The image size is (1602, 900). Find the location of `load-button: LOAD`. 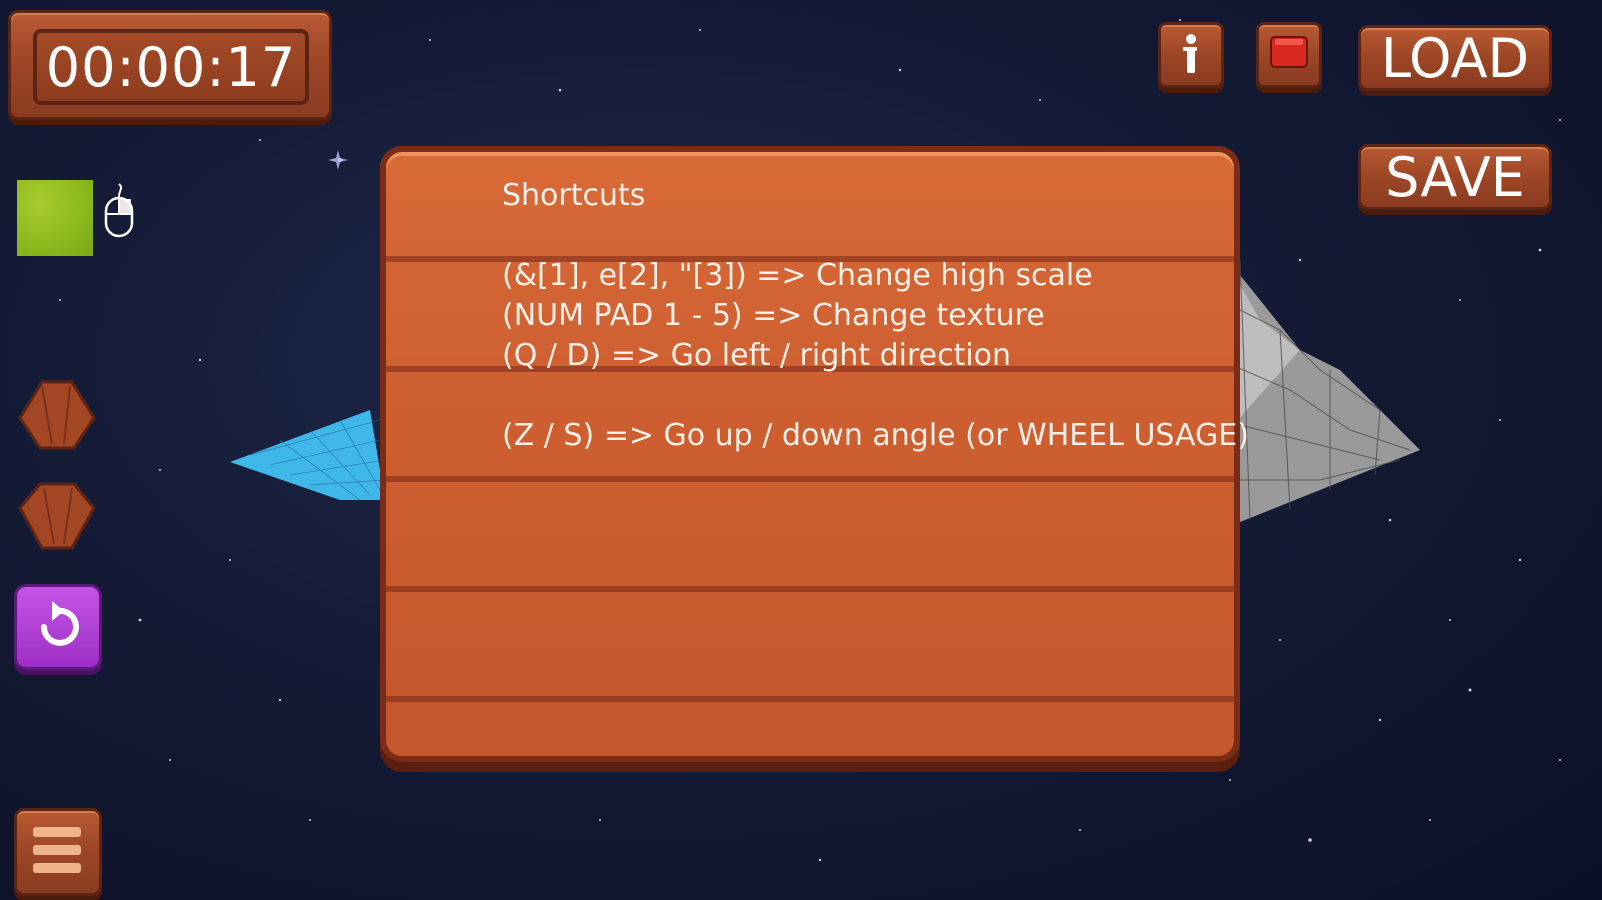

load-button: LOAD is located at coordinates (1455, 58).